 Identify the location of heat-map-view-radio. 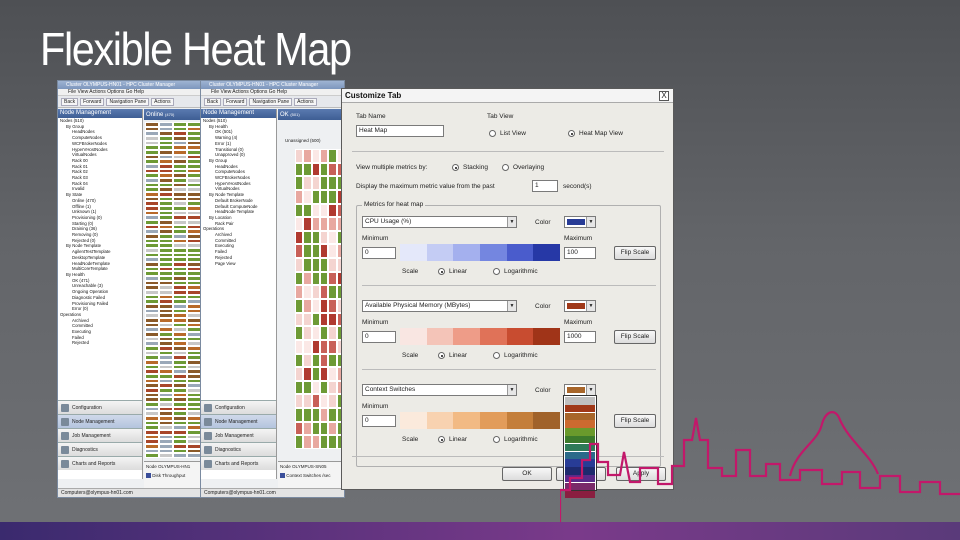
(571, 133).